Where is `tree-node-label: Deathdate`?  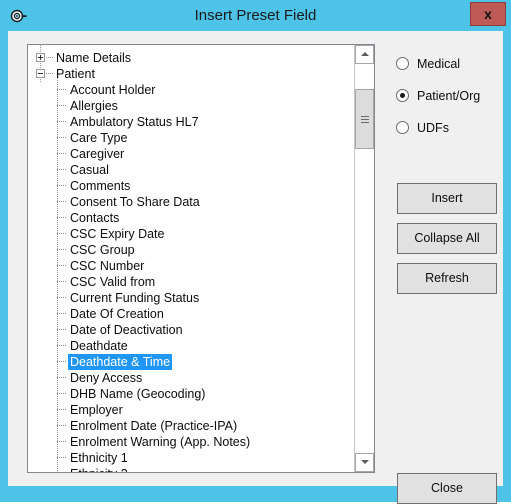
tree-node-label: Deathdate is located at coordinates (99, 346).